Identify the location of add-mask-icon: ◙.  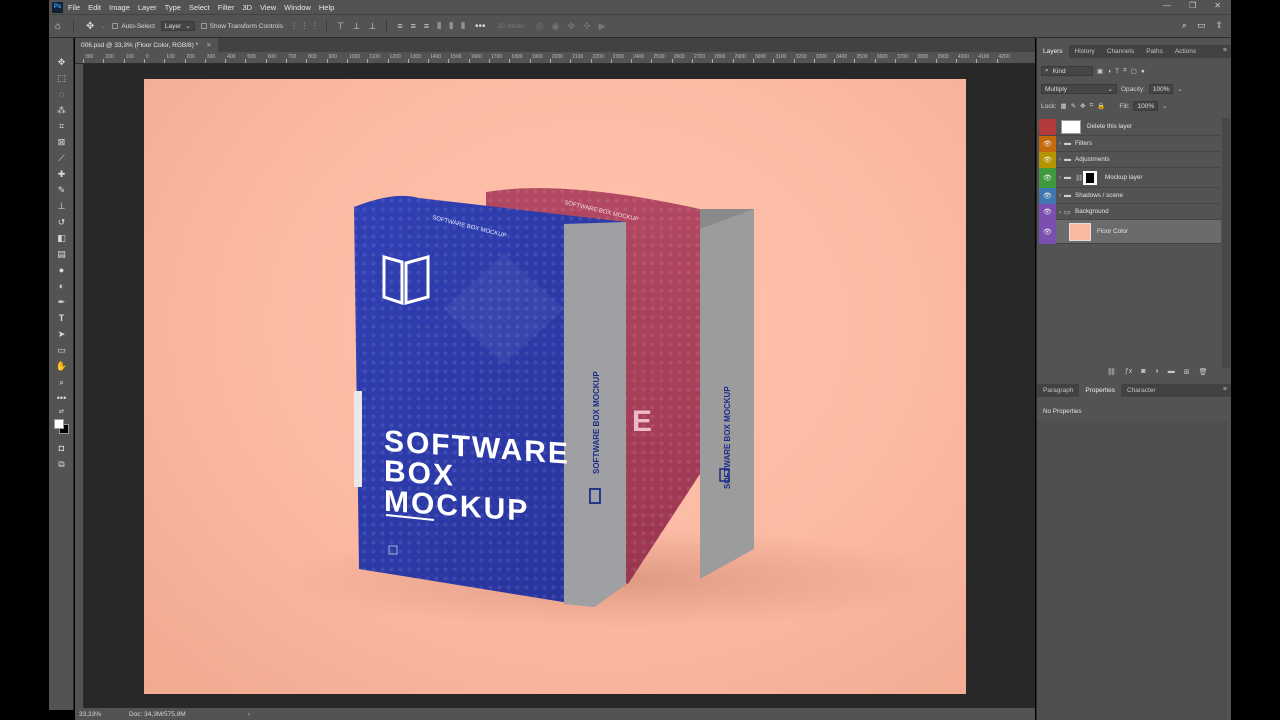
(1143, 372).